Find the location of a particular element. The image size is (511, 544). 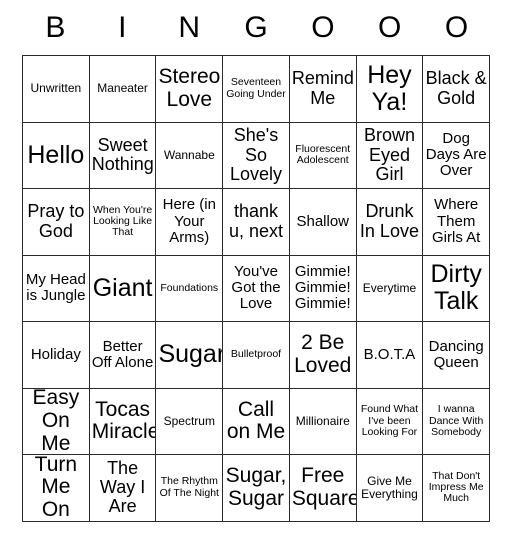

bingo-cell-r6-c1: The Way I Are is located at coordinates (123, 488).